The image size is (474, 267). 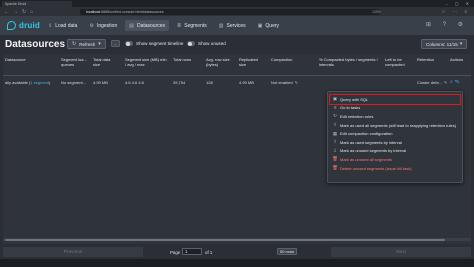 What do you see at coordinates (225, 239) in the screenshot?
I see `scrollbar-thumb` at bounding box center [225, 239].